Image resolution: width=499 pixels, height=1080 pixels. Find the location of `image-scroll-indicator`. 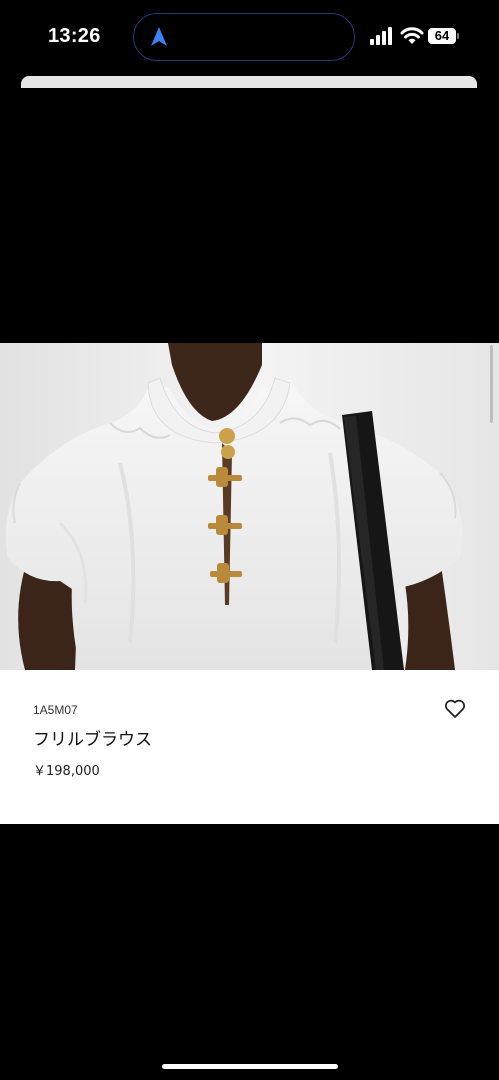

image-scroll-indicator is located at coordinates (491, 384).